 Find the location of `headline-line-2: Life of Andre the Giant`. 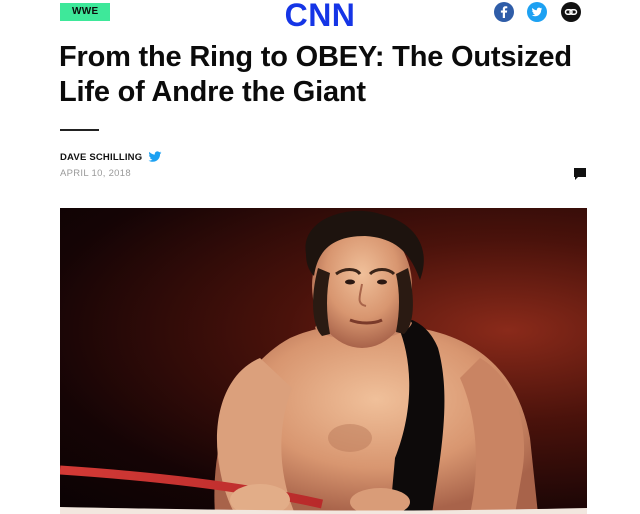

headline-line-2: Life of Andre the Giant is located at coordinates (212, 92).